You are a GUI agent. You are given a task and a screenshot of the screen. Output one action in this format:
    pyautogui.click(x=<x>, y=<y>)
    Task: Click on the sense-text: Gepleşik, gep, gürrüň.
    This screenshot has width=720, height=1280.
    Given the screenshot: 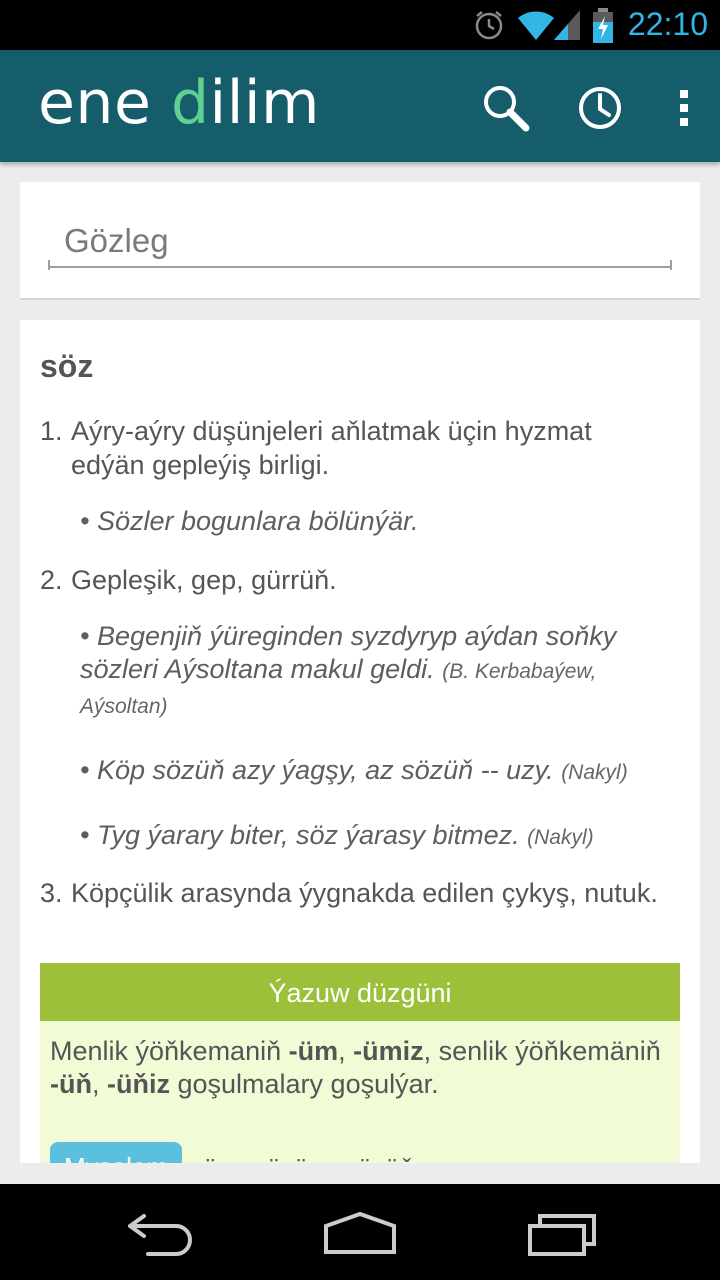 What is the action you would take?
    pyautogui.click(x=204, y=580)
    